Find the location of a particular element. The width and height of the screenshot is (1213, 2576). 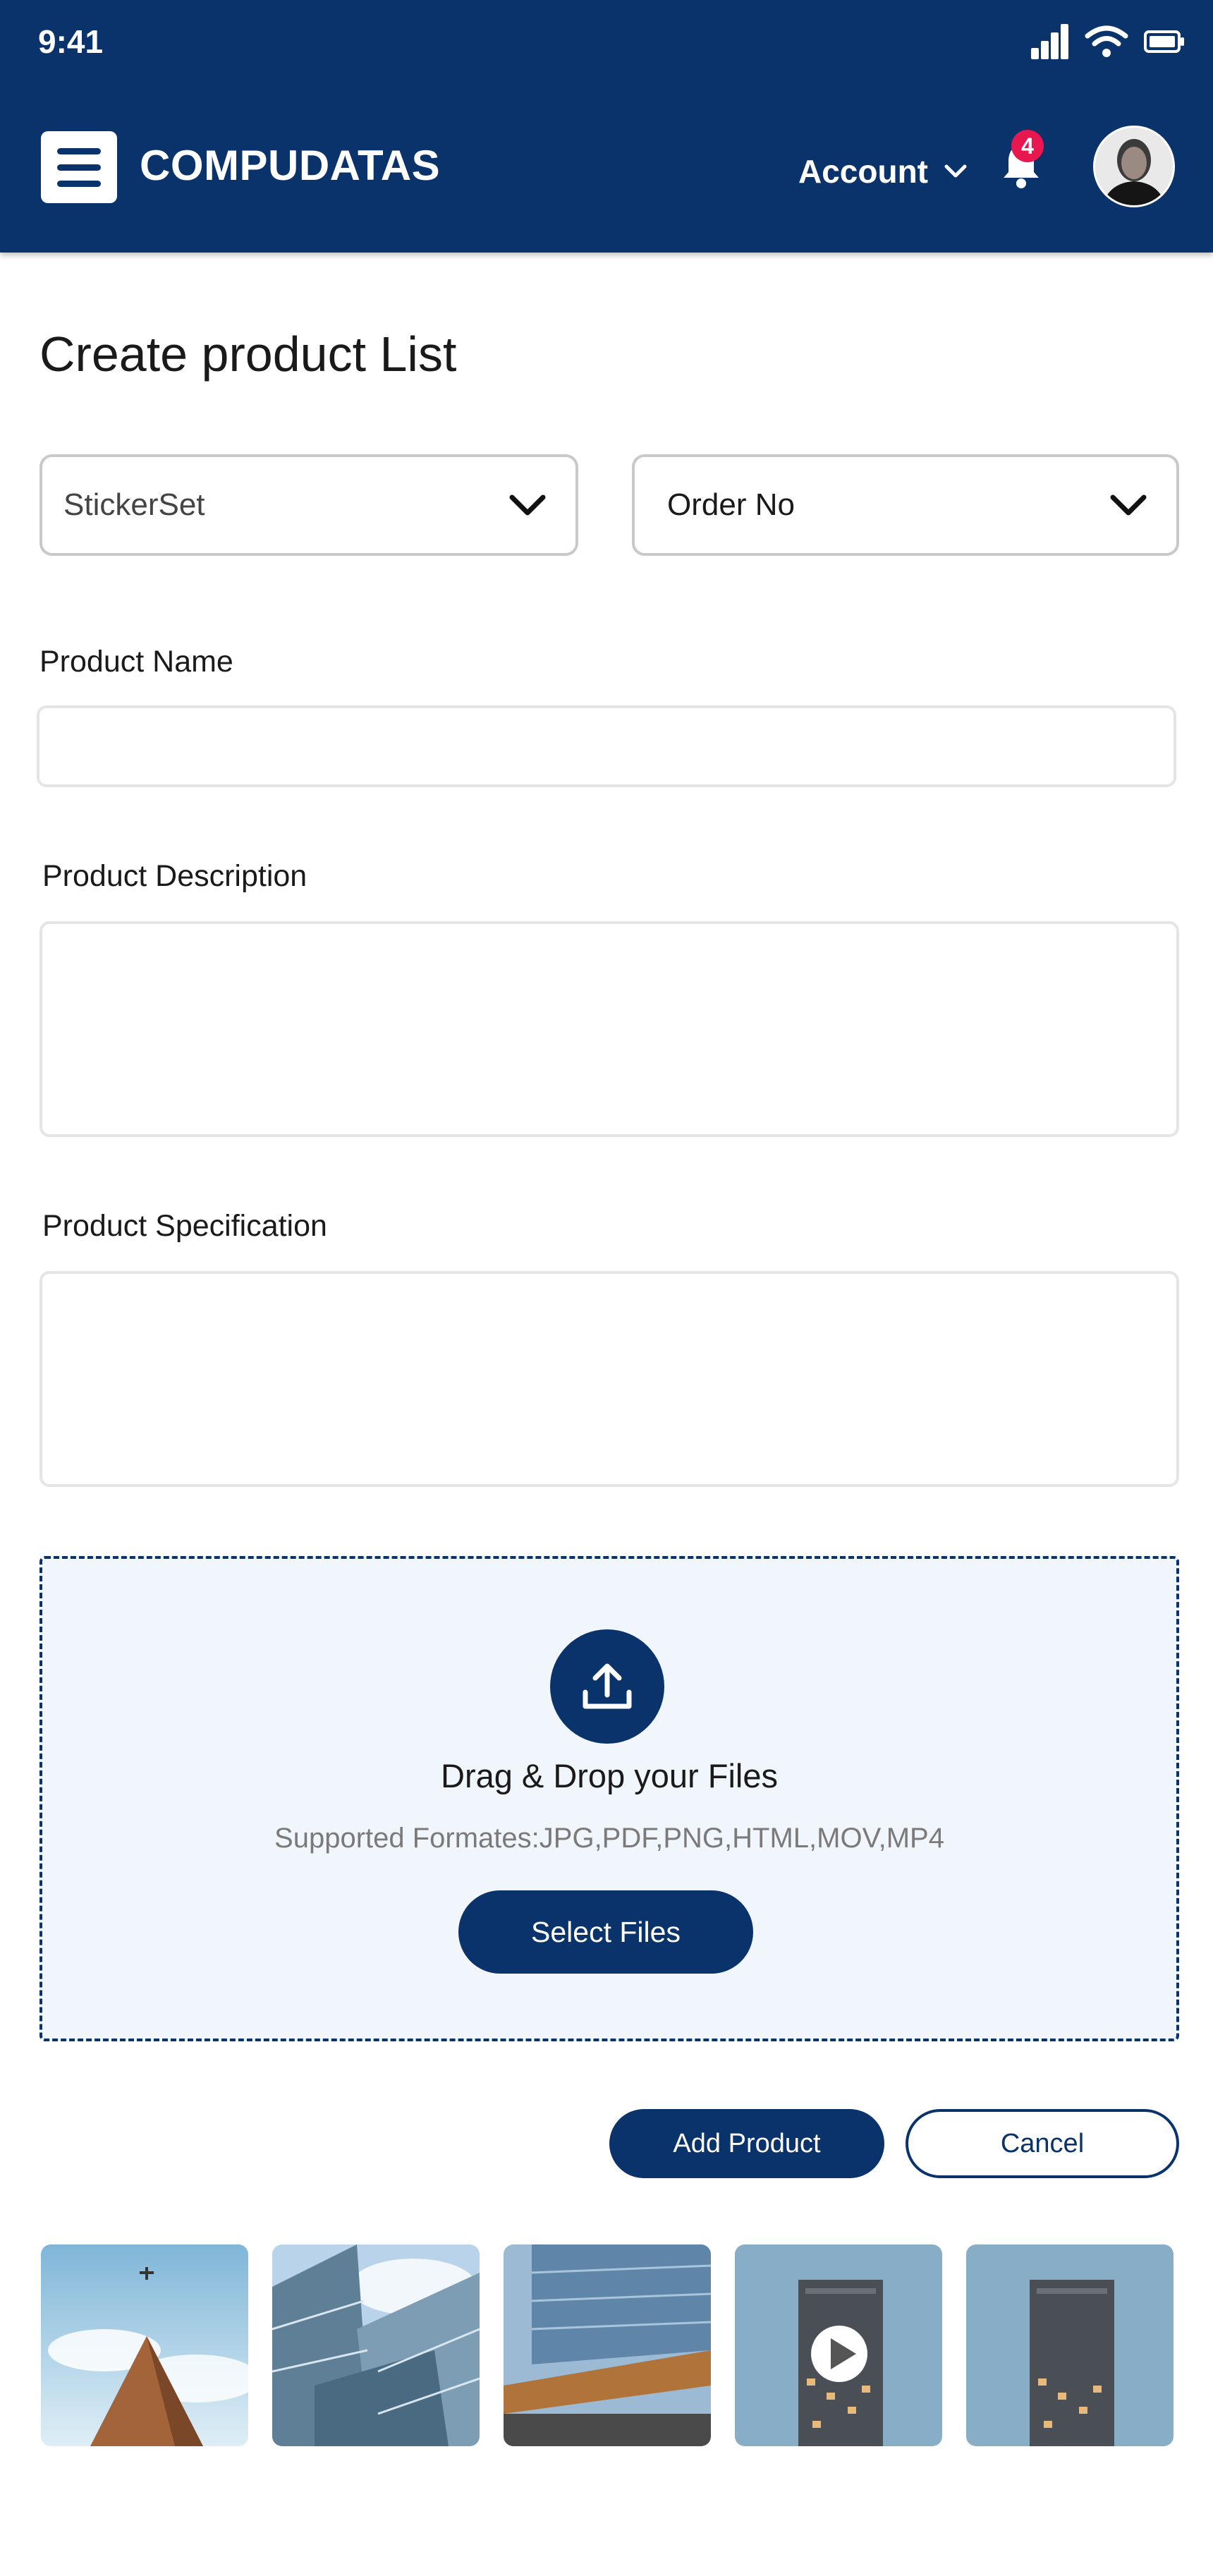

modern-building-image is located at coordinates (607, 2345).